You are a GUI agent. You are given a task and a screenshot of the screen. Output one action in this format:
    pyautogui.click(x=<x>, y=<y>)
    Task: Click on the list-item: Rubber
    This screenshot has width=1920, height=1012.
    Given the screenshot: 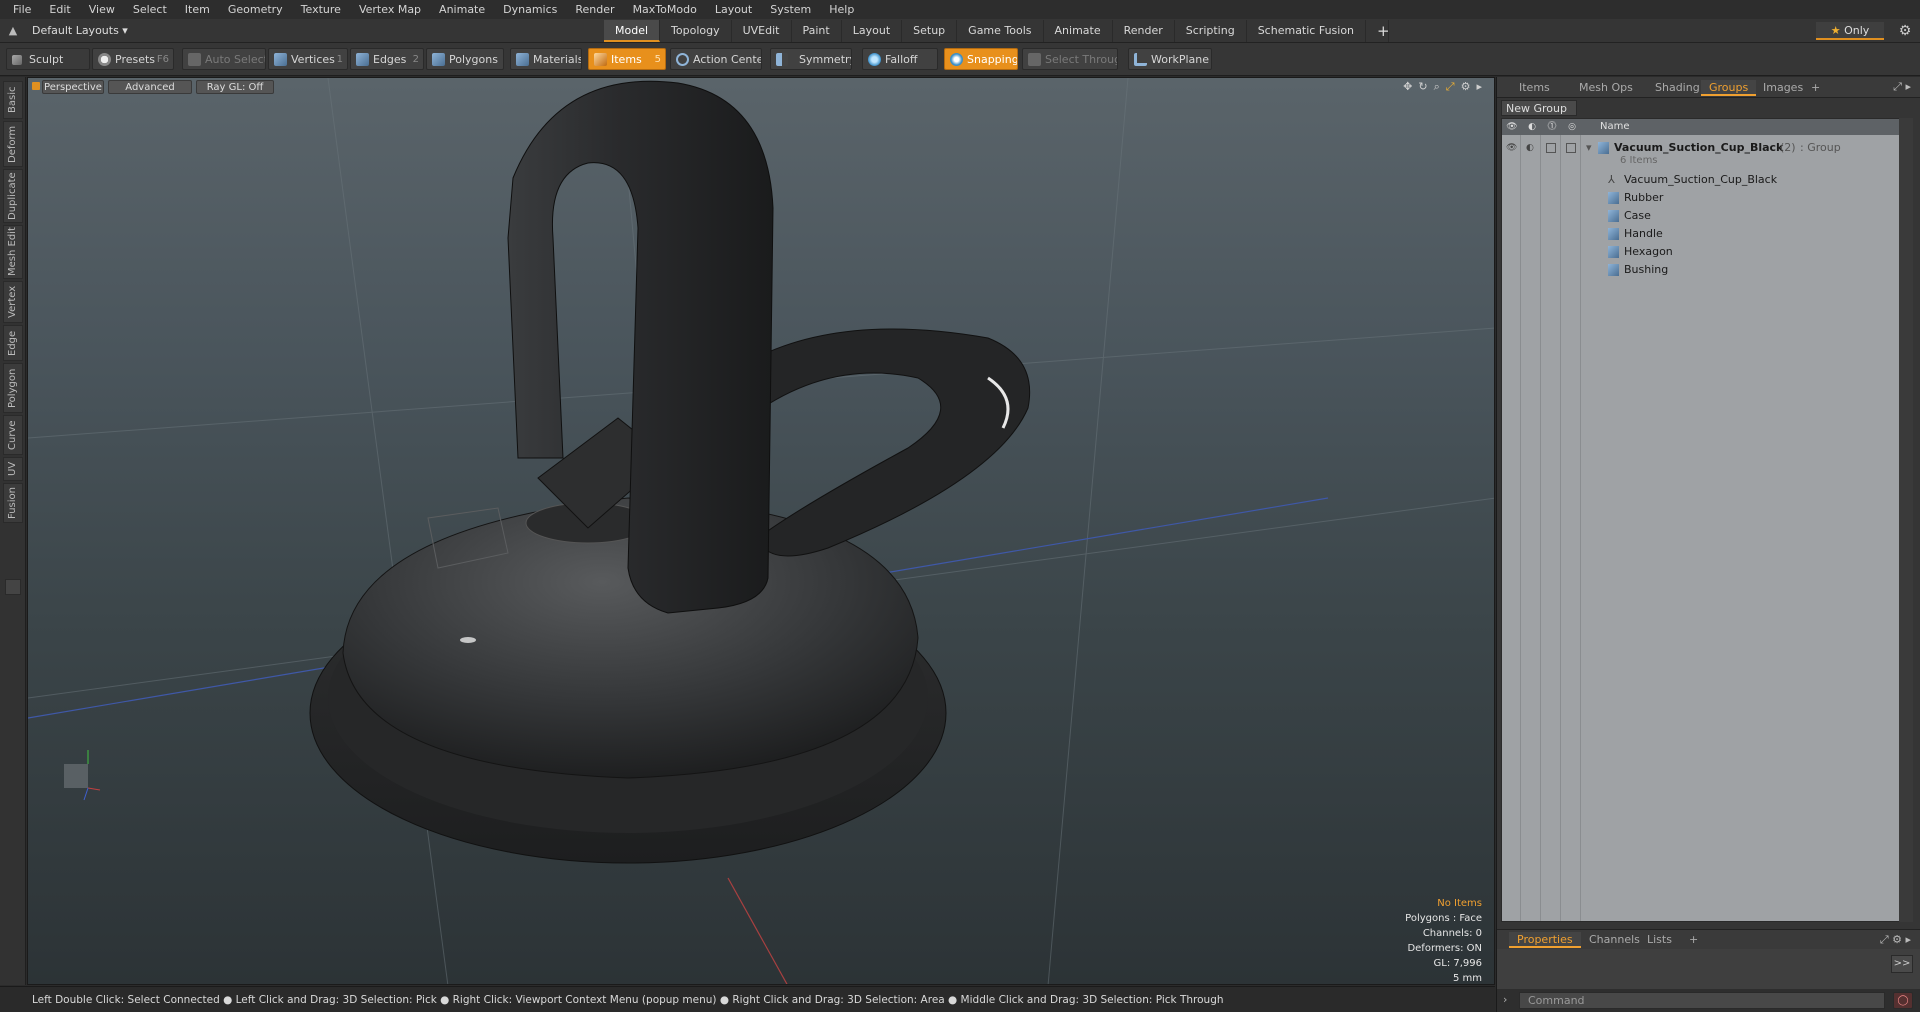 What is the action you would take?
    pyautogui.click(x=1701, y=198)
    